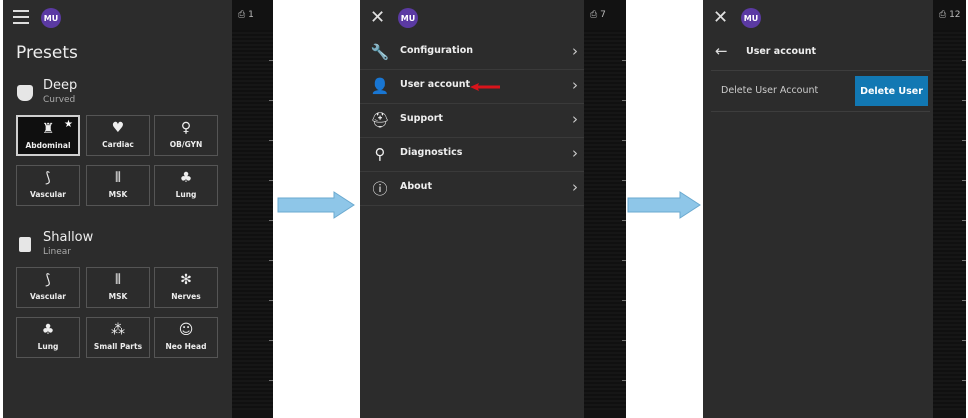 This screenshot has width=968, height=418. Describe the element at coordinates (380, 86) in the screenshot. I see `user-icon: 👤` at that location.